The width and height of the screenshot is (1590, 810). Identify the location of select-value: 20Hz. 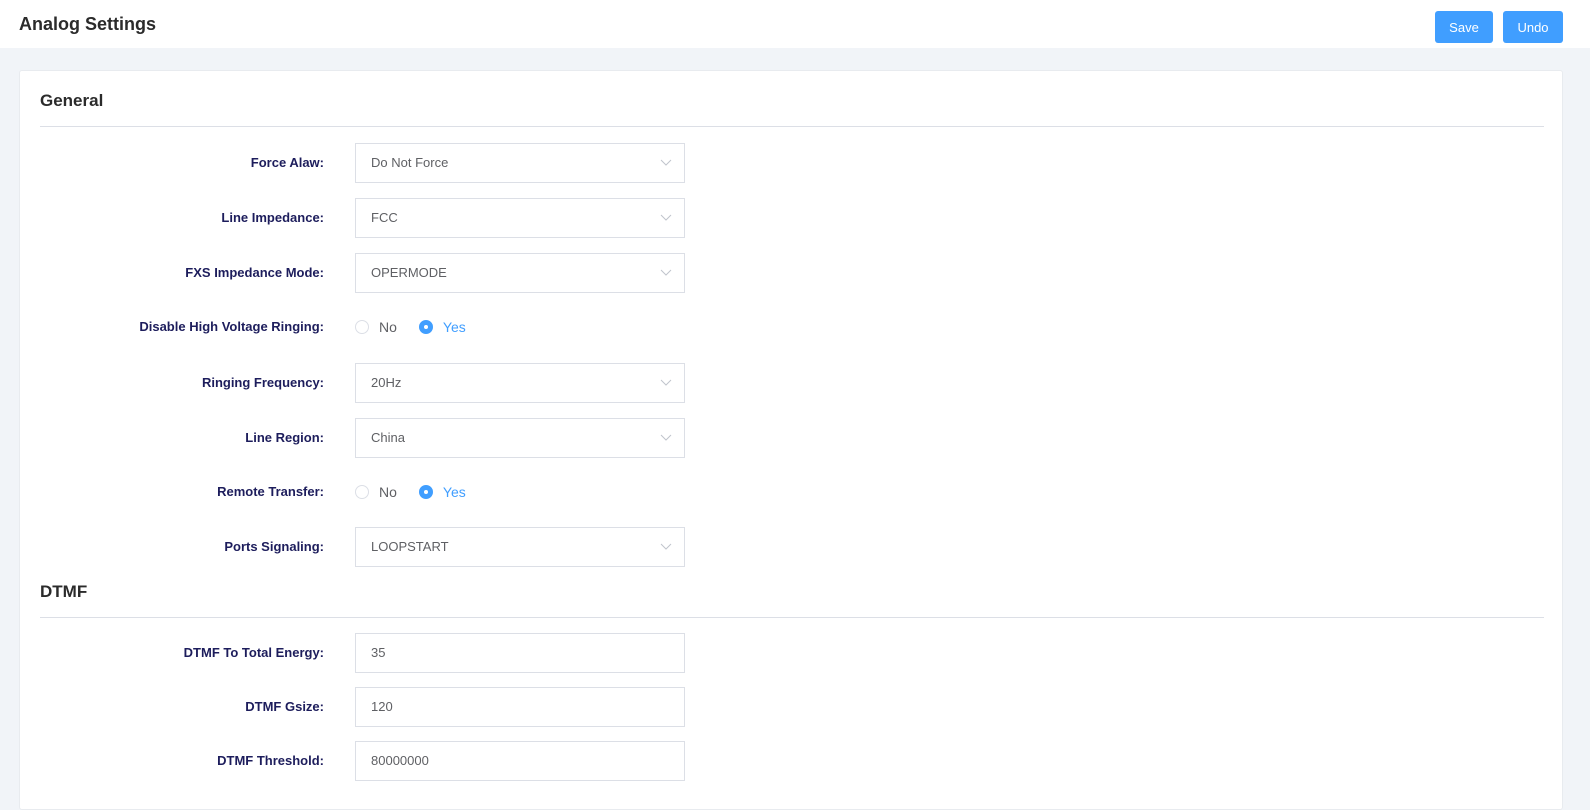
(386, 382).